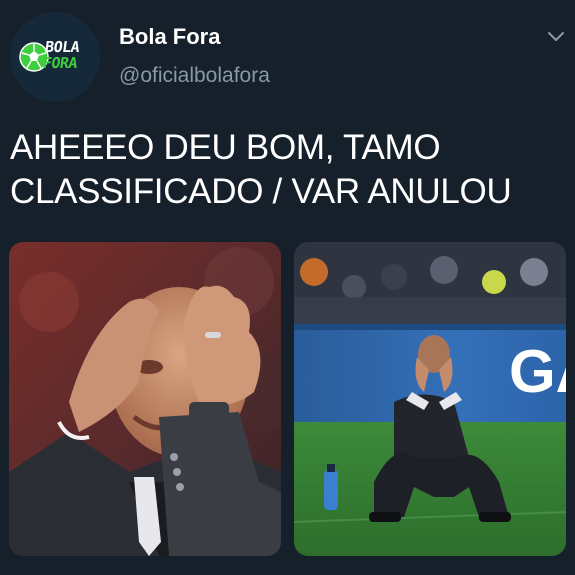 The height and width of the screenshot is (575, 575). What do you see at coordinates (261, 191) in the screenshot?
I see `tweet-text-line: CLASSIFICADO / VAR ANULOU` at bounding box center [261, 191].